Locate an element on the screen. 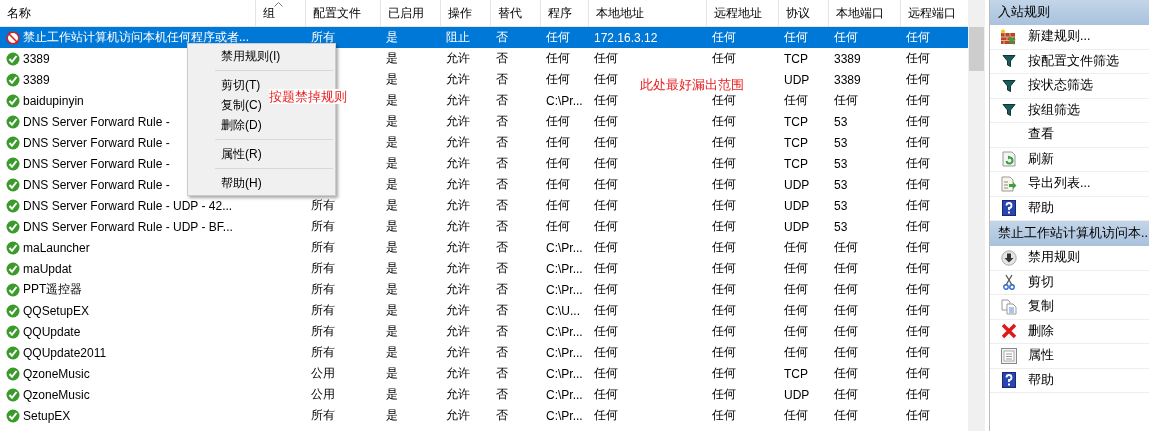  column-header: 协议 is located at coordinates (803, 13).